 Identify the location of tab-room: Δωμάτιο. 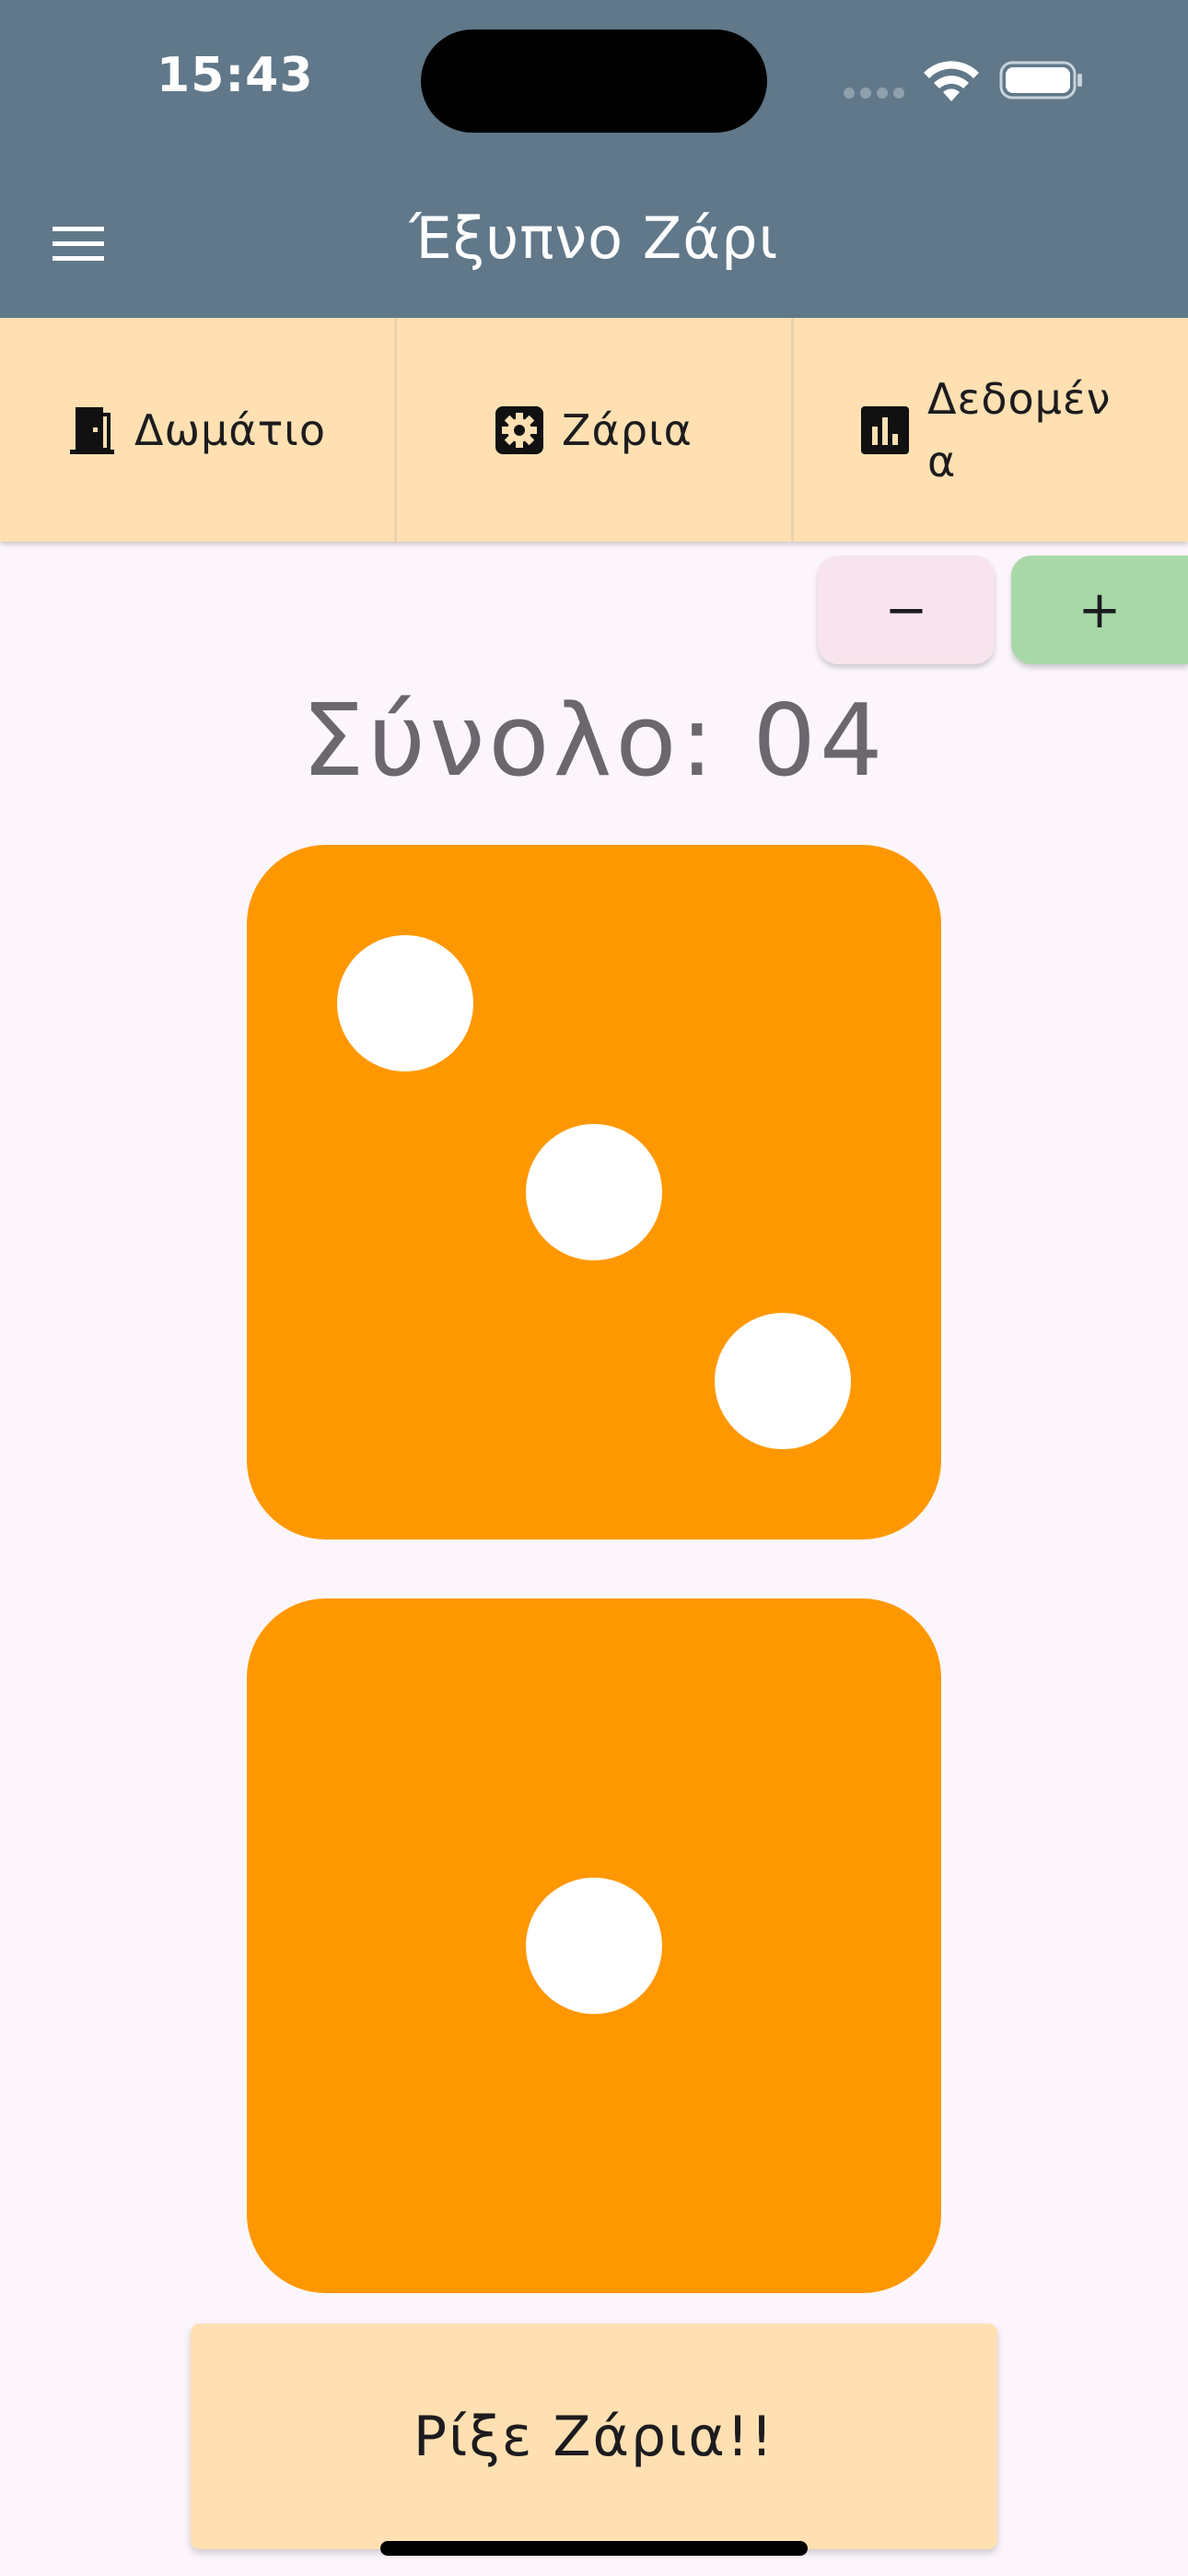
(198, 430).